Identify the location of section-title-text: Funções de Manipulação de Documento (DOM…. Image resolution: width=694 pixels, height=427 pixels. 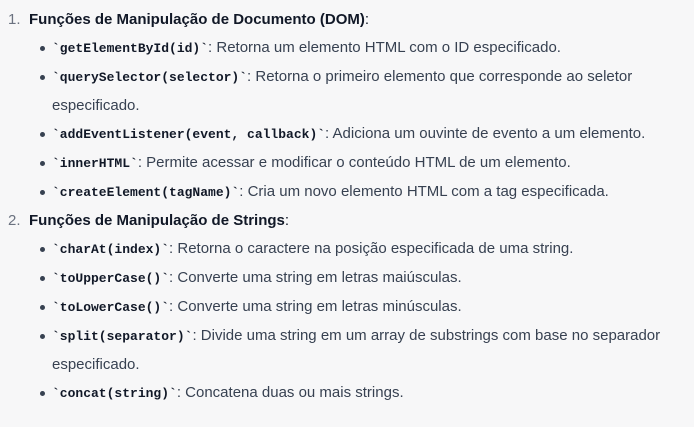
(197, 19).